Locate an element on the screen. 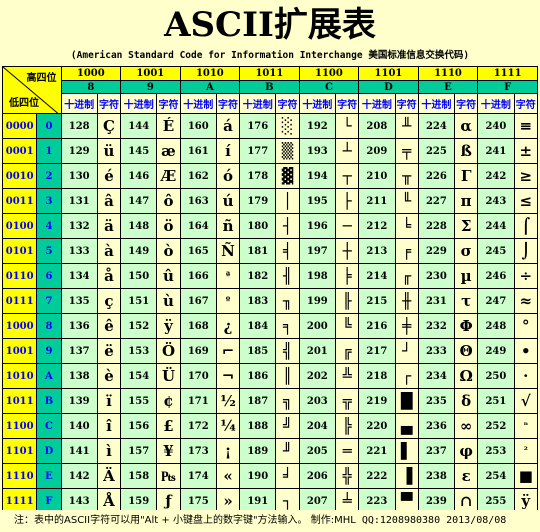 The height and width of the screenshot is (532, 540). high-hex-cell: A is located at coordinates (210, 87).